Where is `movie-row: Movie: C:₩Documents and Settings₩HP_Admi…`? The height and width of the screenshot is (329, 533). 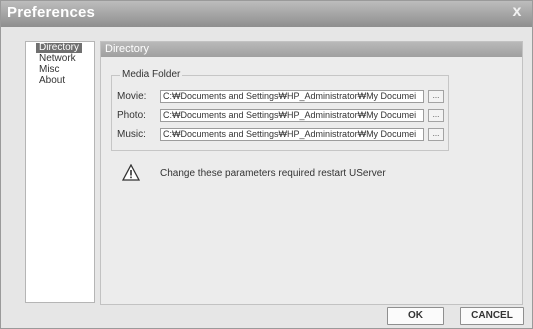 movie-row: Movie: C:₩Documents and Settings₩HP_Admi… is located at coordinates (282, 97).